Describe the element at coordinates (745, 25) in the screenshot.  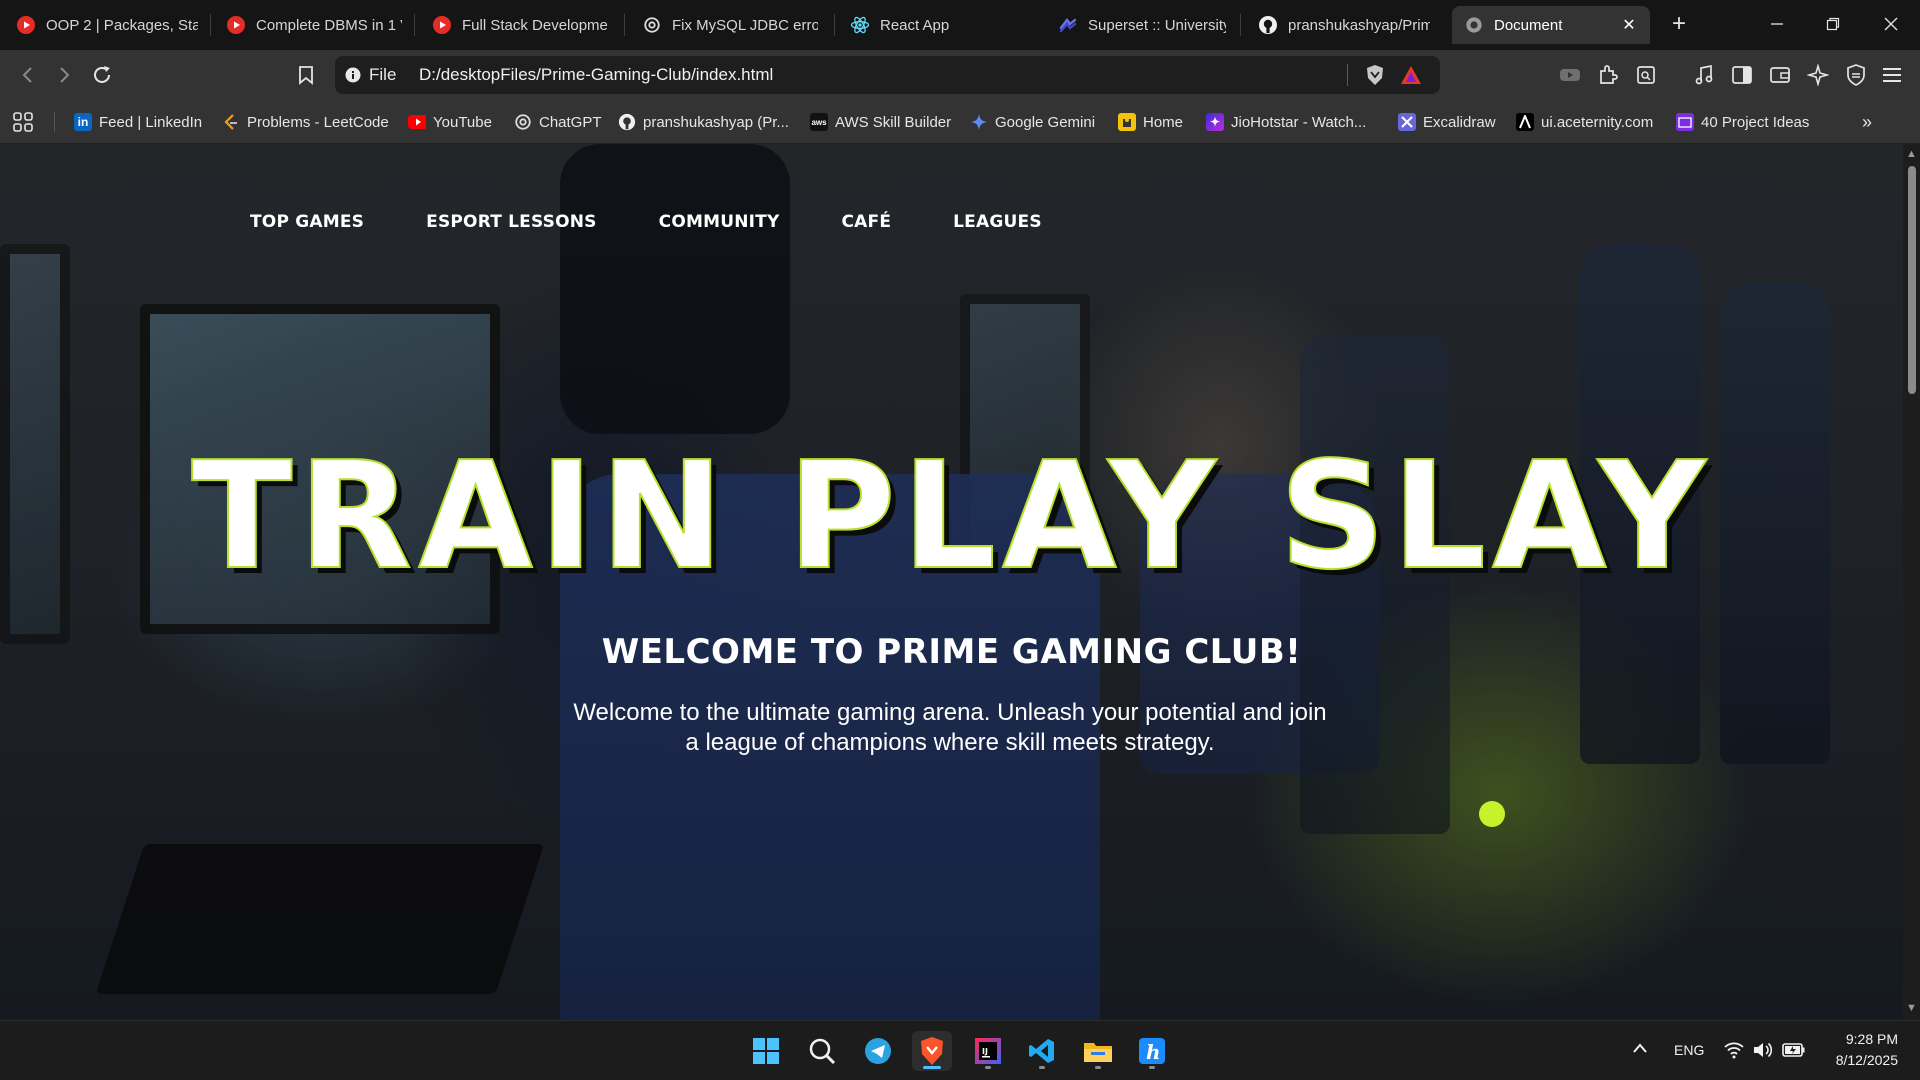
I see `tab-title: Fix MySQL JDBC error` at that location.